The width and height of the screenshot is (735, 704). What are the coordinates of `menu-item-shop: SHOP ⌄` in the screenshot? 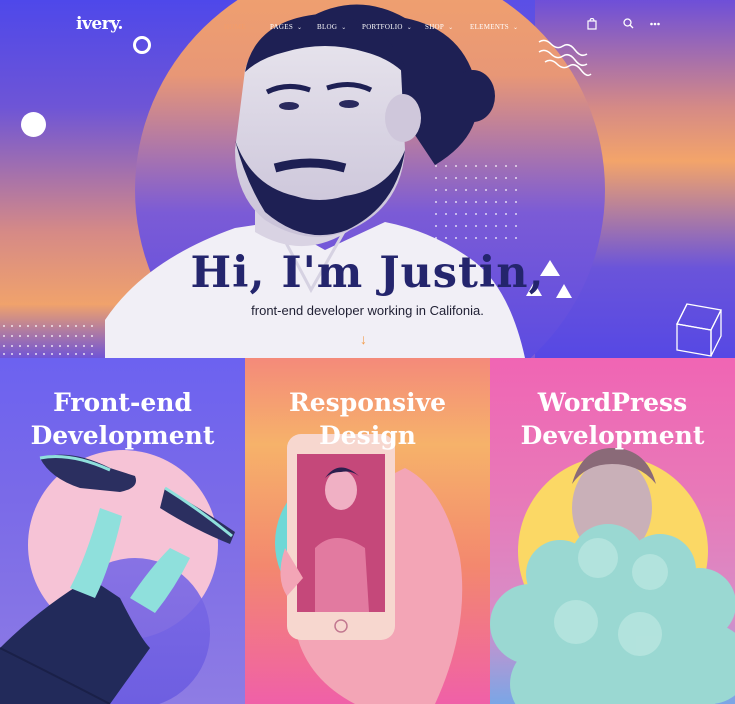 It's located at (447, 27).